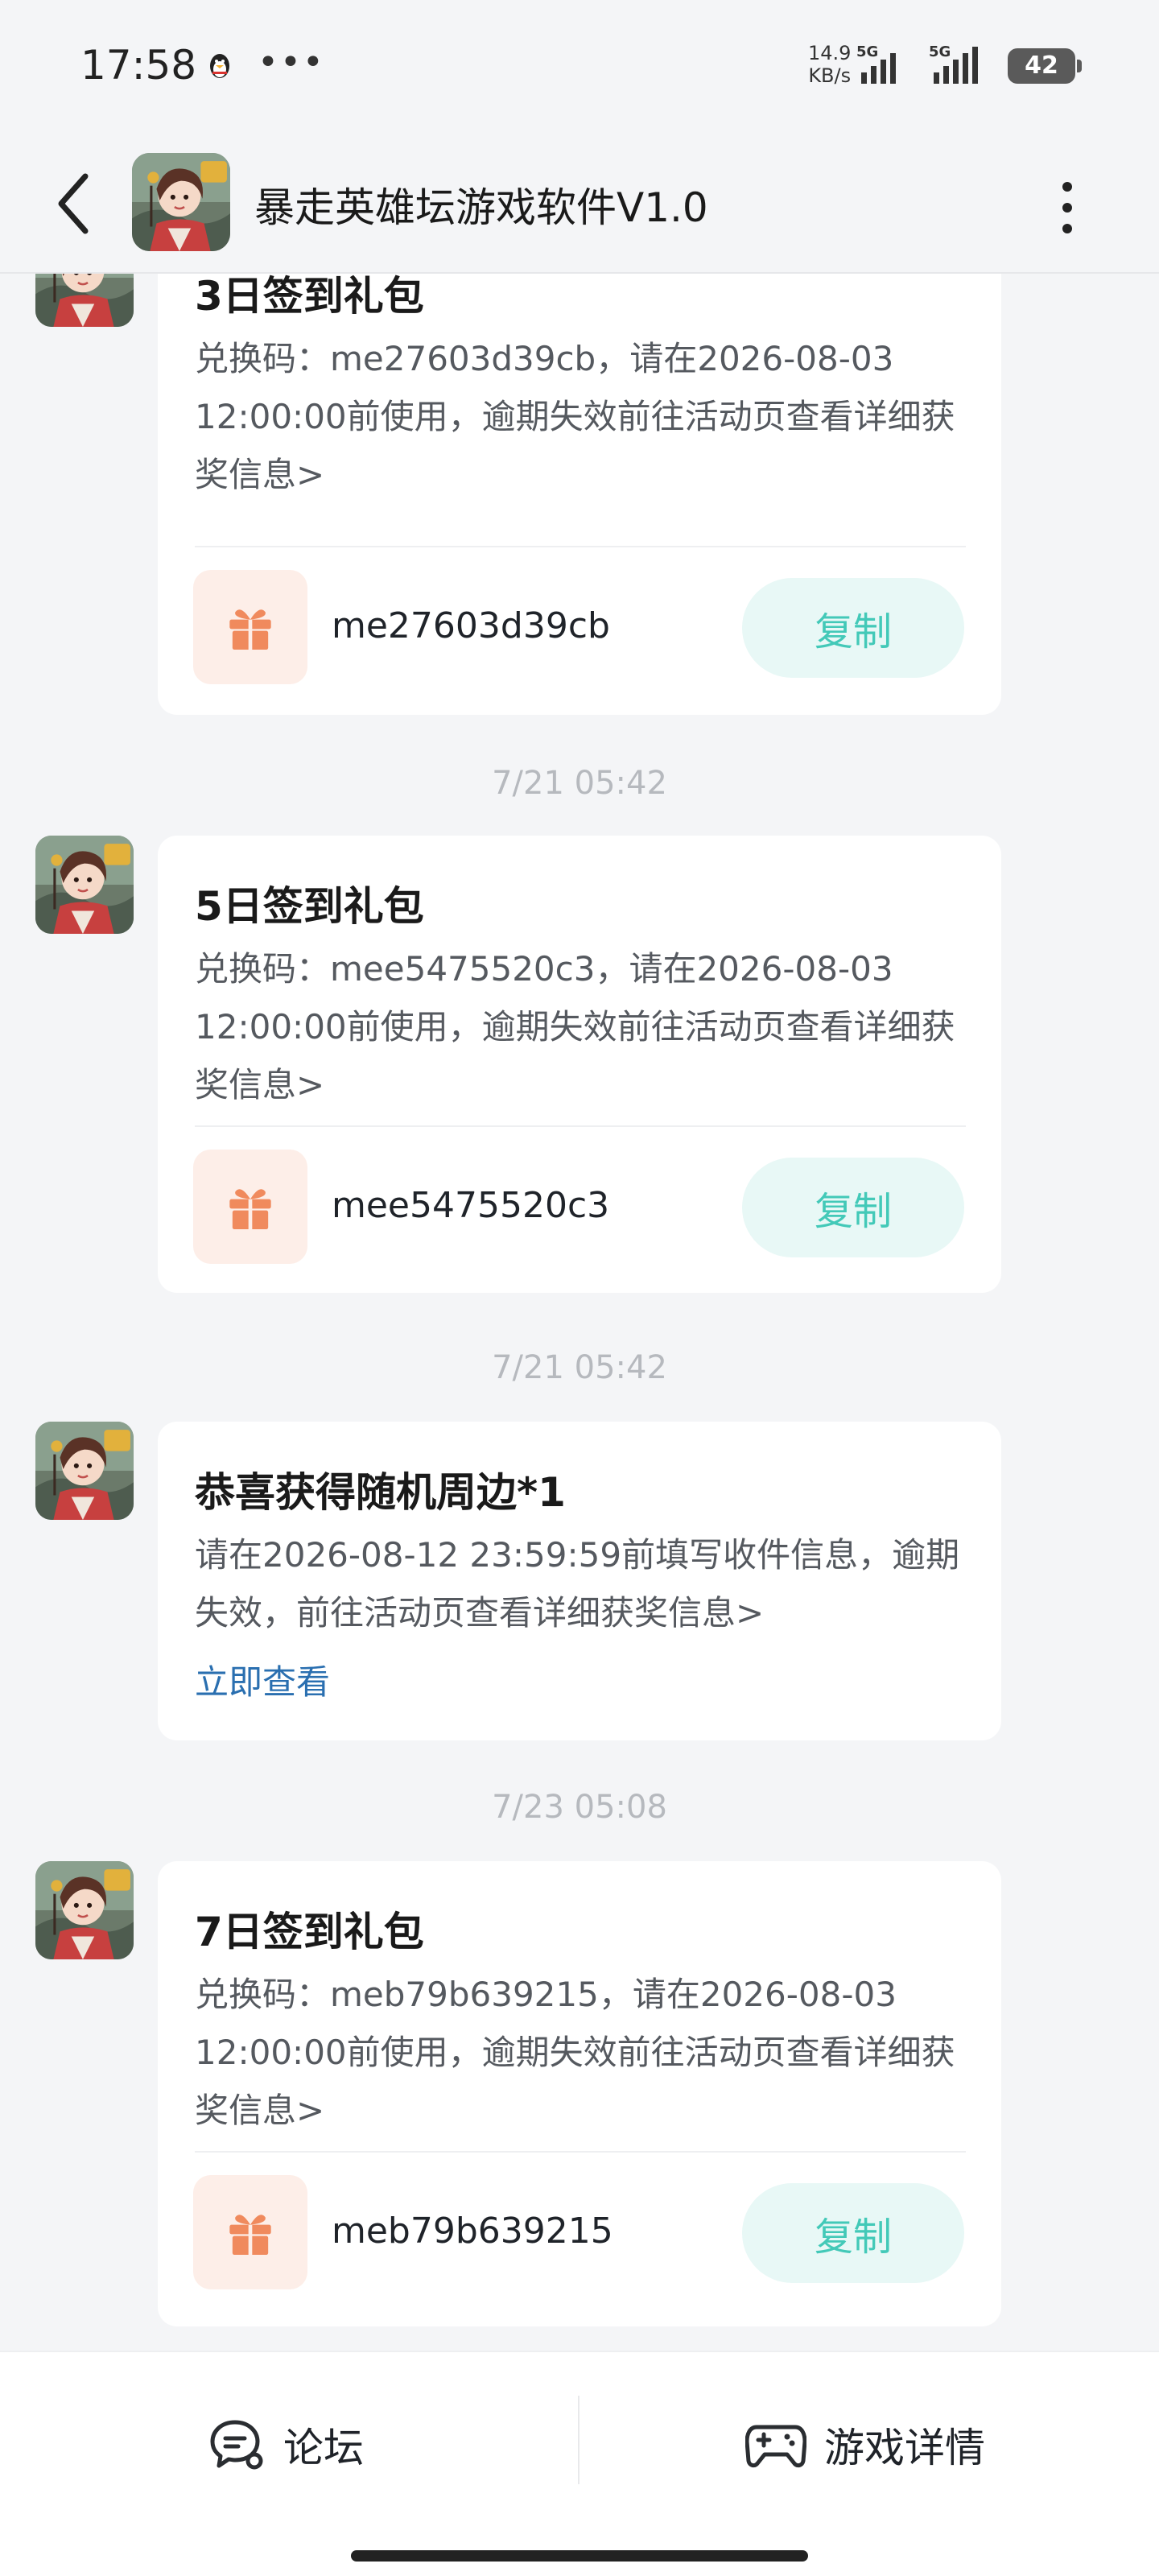 This screenshot has width=1159, height=2576. What do you see at coordinates (309, 297) in the screenshot?
I see `message-title: 3日签到礼包` at bounding box center [309, 297].